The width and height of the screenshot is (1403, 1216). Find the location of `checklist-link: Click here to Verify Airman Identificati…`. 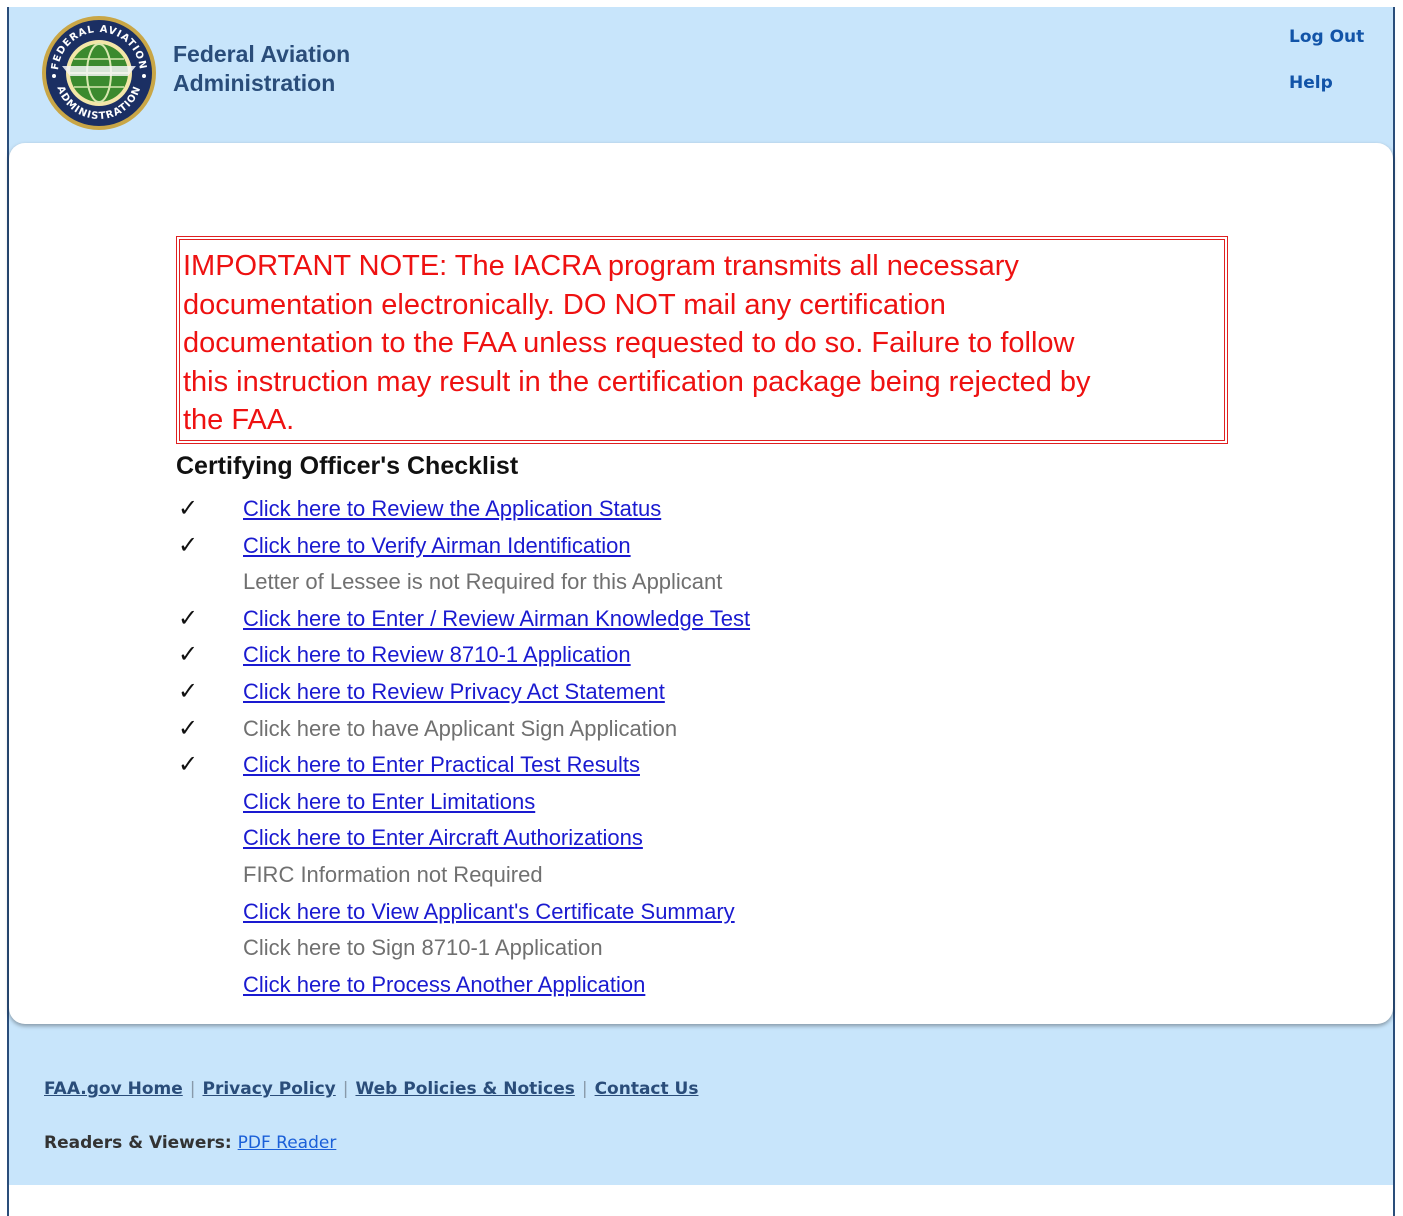

checklist-link: Click here to Verify Airman Identificati… is located at coordinates (437, 546).